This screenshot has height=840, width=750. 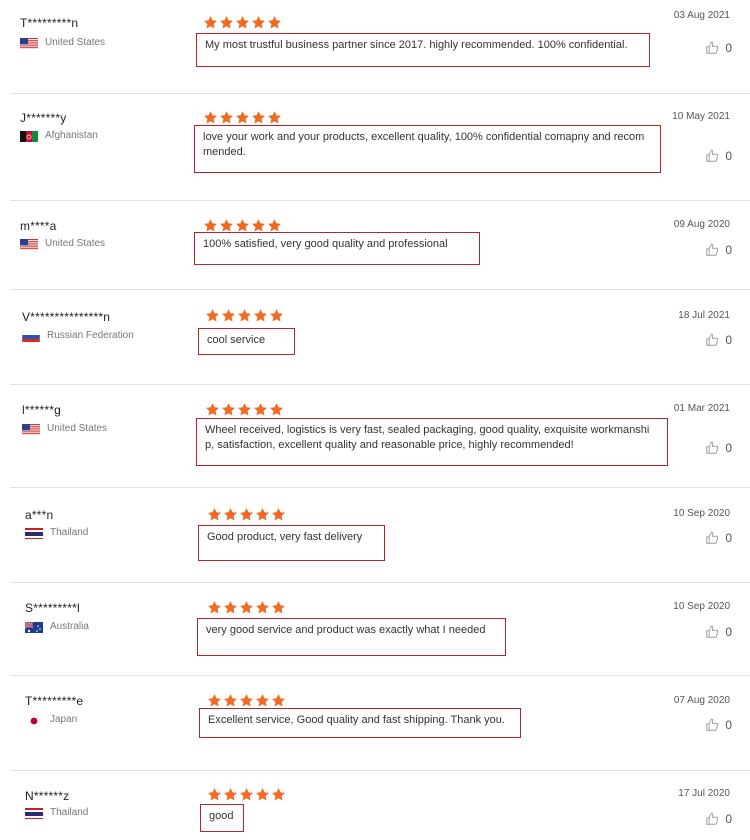 What do you see at coordinates (704, 315) in the screenshot?
I see `review-date: 18 Jul 2021` at bounding box center [704, 315].